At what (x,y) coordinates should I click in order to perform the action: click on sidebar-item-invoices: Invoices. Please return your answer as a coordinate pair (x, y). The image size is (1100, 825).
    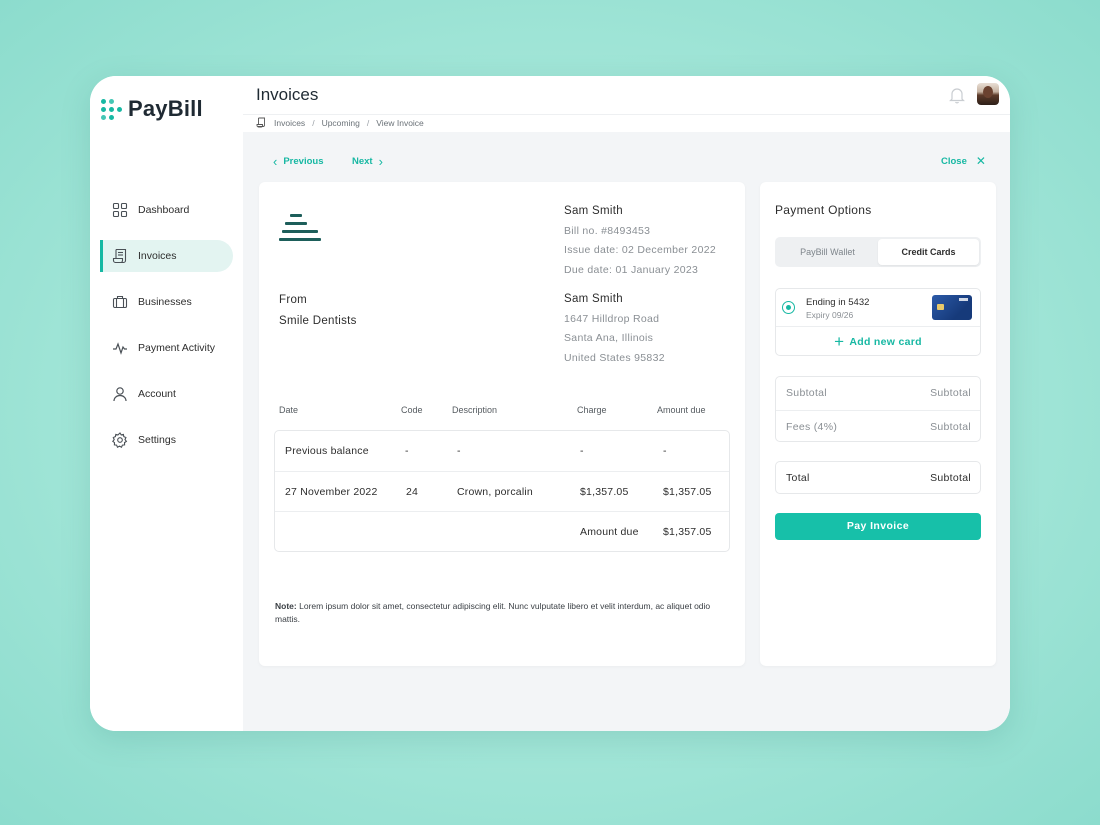
    Looking at the image, I should click on (166, 256).